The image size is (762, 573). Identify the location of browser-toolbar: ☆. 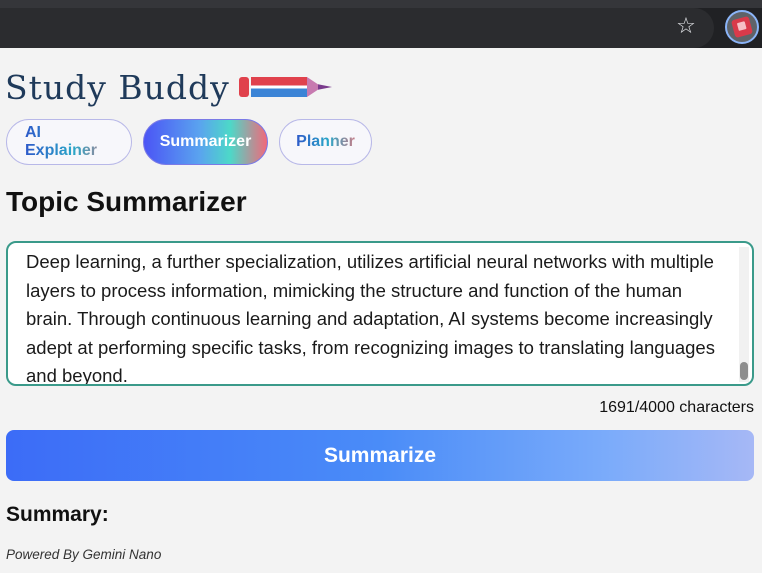
(381, 24).